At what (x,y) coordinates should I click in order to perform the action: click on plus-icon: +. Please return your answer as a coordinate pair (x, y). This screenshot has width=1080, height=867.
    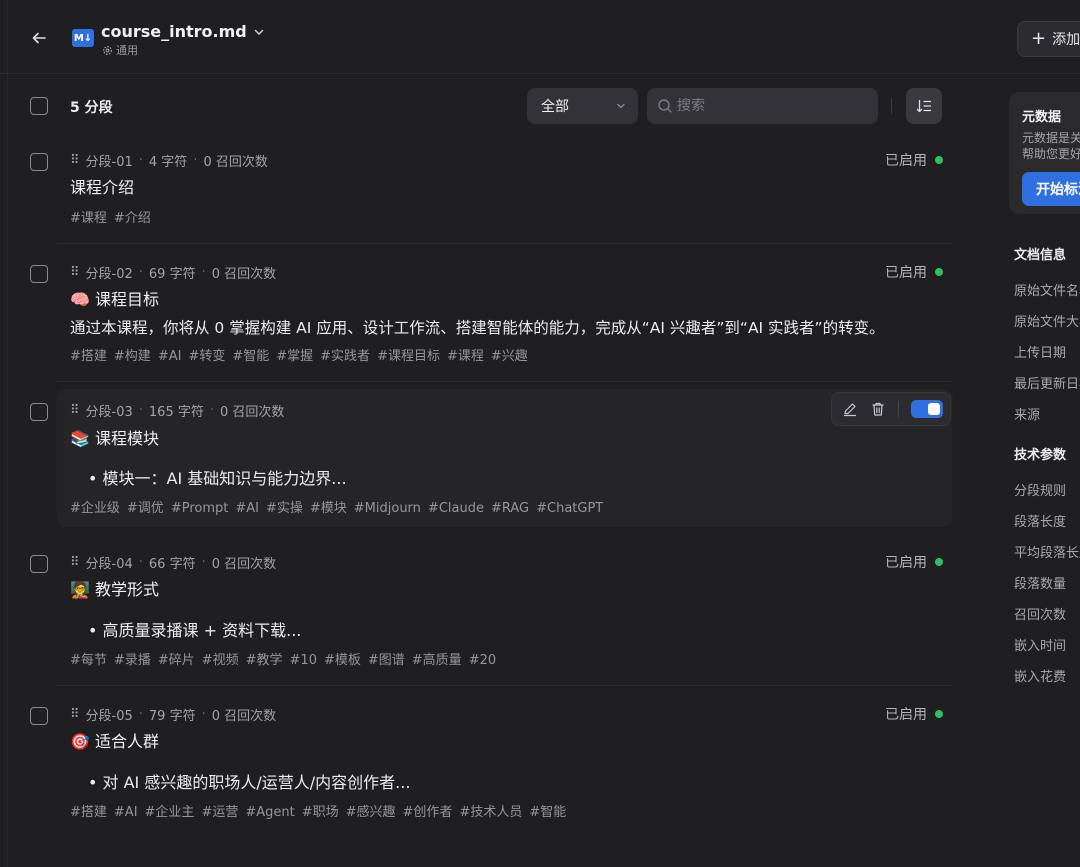
    Looking at the image, I should click on (1039, 38).